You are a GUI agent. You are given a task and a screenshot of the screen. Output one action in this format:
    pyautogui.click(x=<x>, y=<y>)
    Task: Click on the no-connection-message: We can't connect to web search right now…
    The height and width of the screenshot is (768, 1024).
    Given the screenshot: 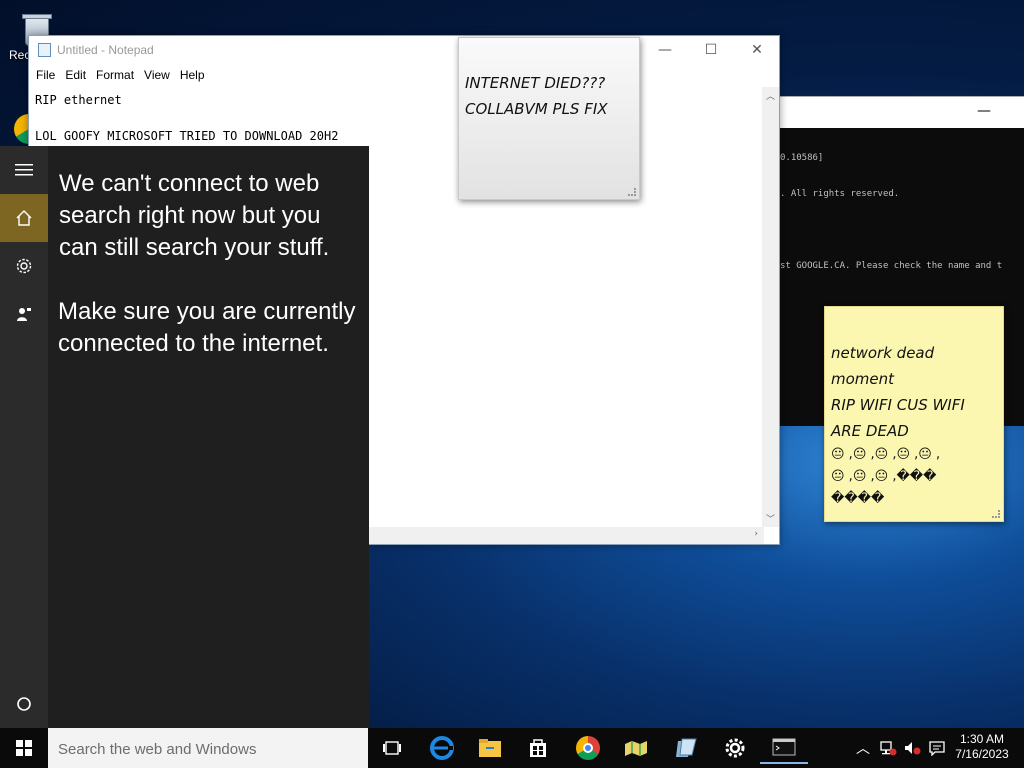 What is the action you would take?
    pyautogui.click(x=194, y=215)
    